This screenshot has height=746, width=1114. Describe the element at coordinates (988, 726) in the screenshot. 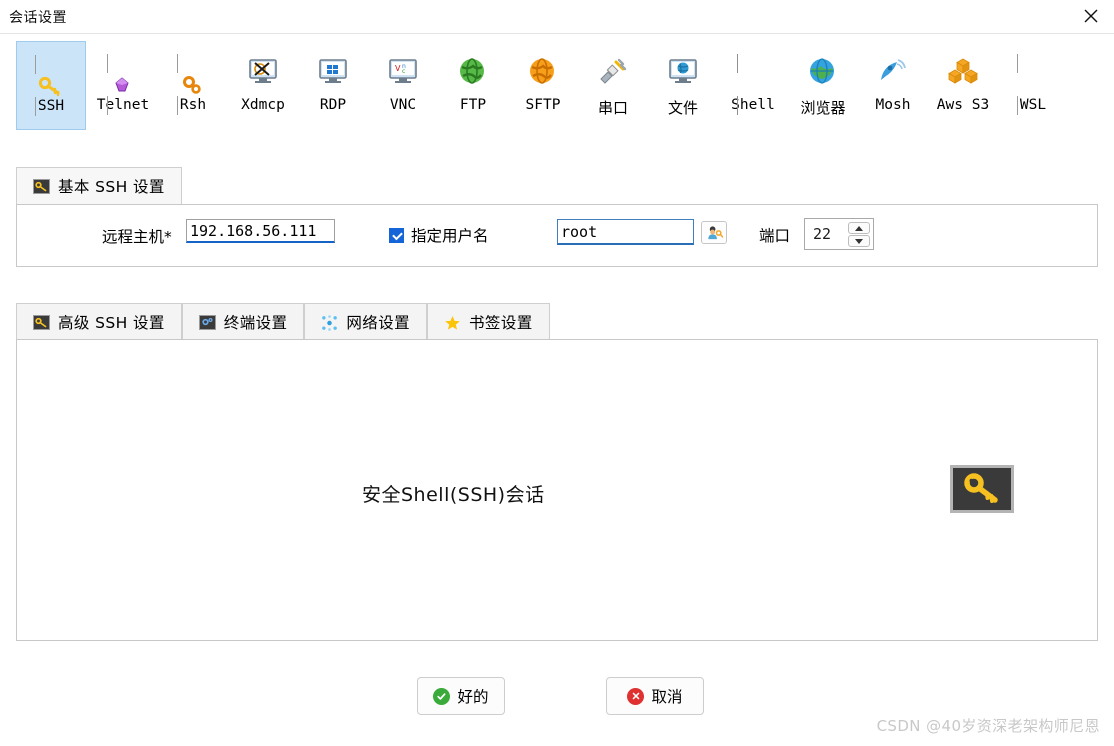

I see `watermark: CSDN @40岁资深老架构师尼恩` at that location.